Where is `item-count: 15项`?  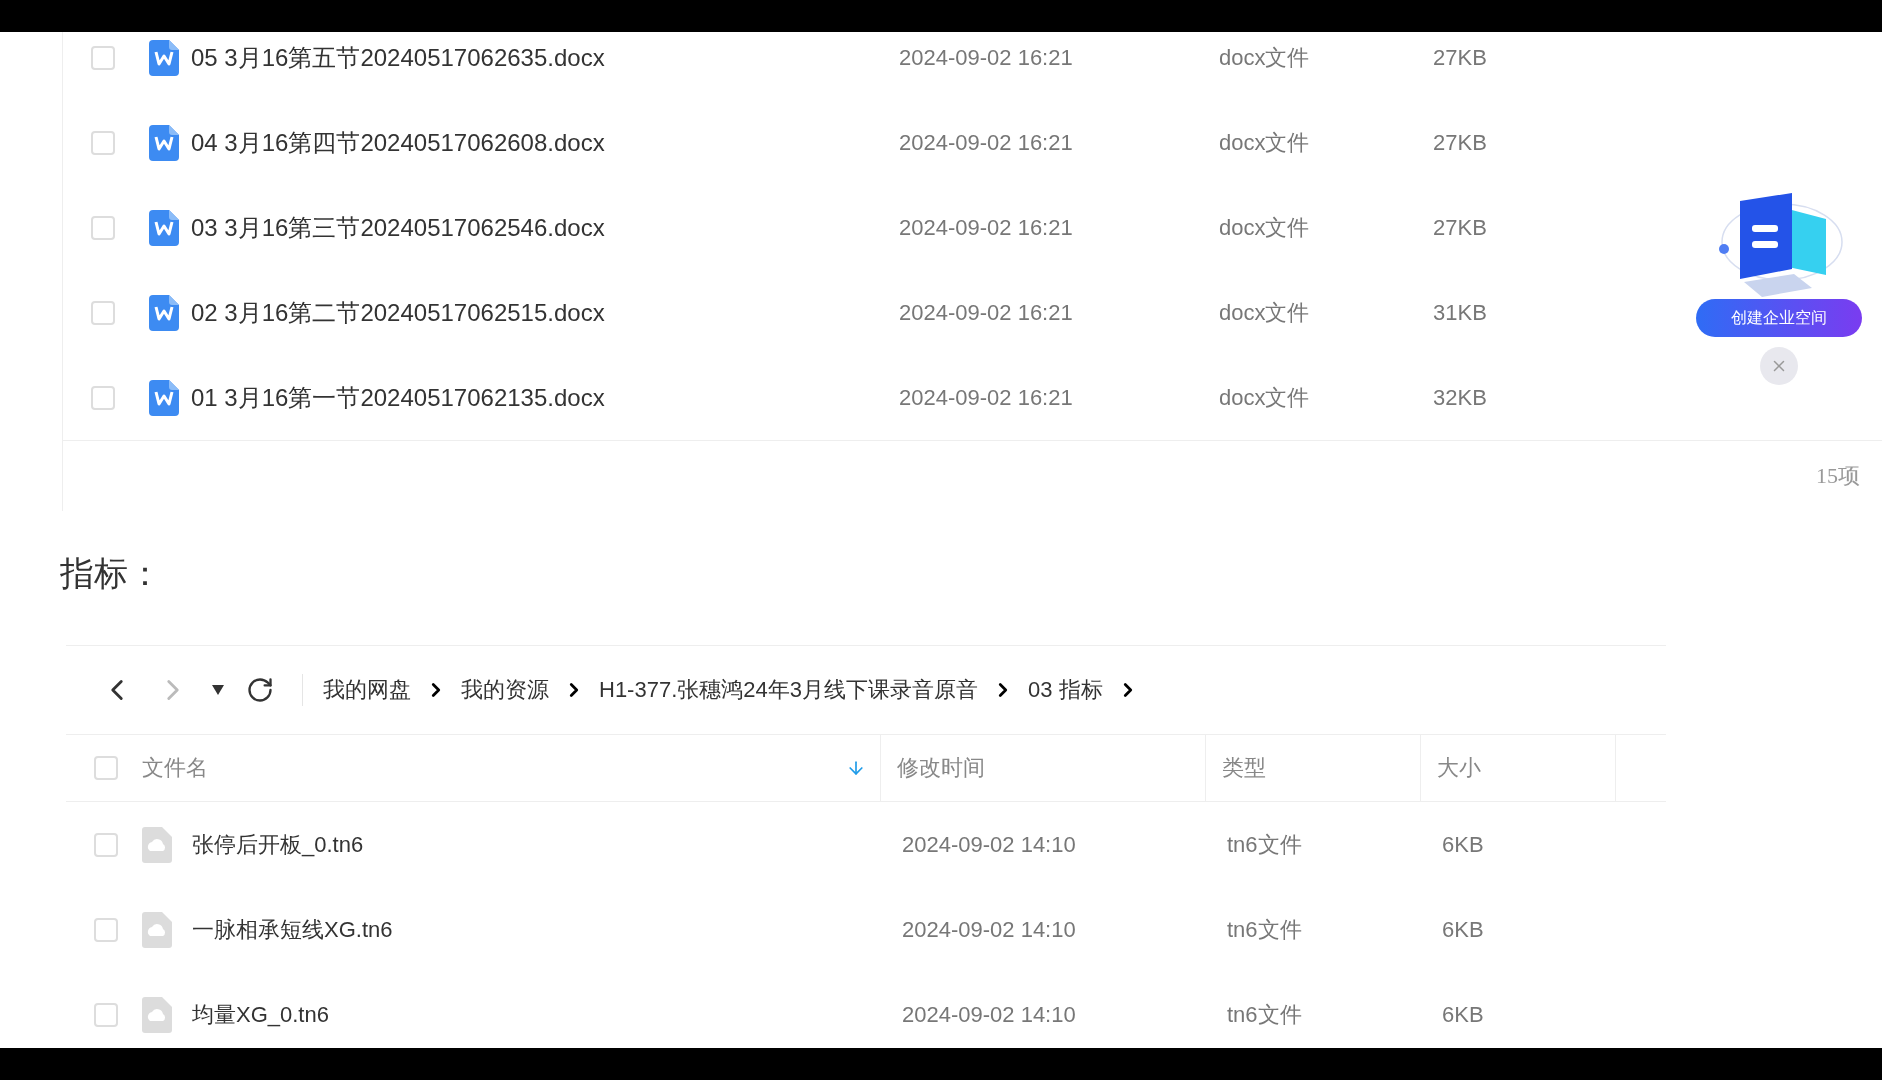 item-count: 15项 is located at coordinates (1838, 476).